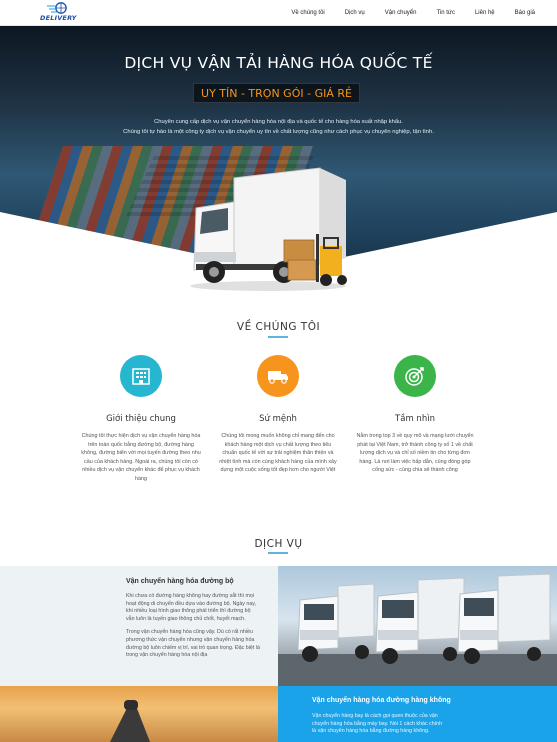 This screenshot has height=742, width=557. I want to click on building-icon, so click(141, 376).